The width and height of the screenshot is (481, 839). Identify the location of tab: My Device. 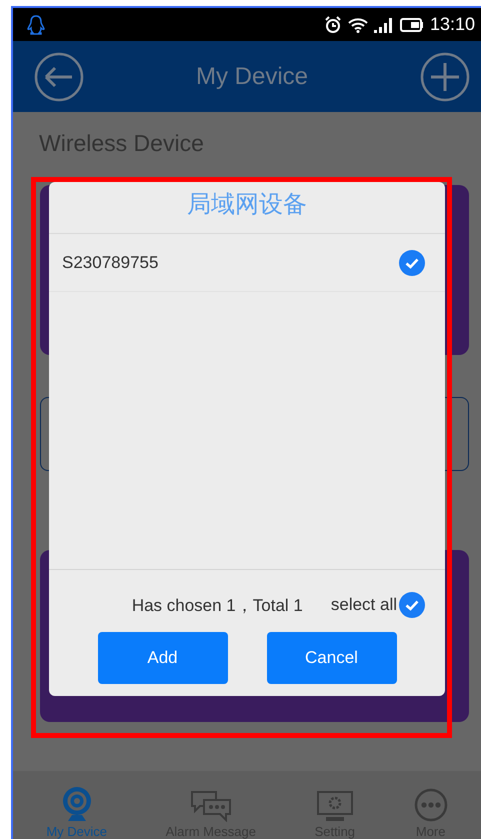
(76, 812).